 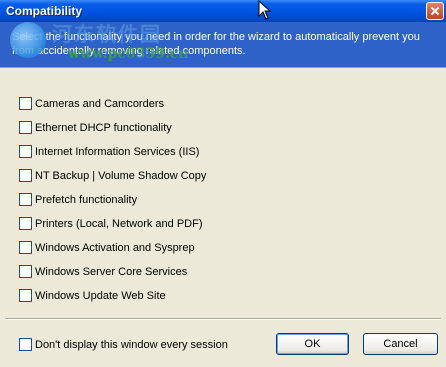 I want to click on item-label: Windows Activation and Sysprep, so click(x=115, y=248).